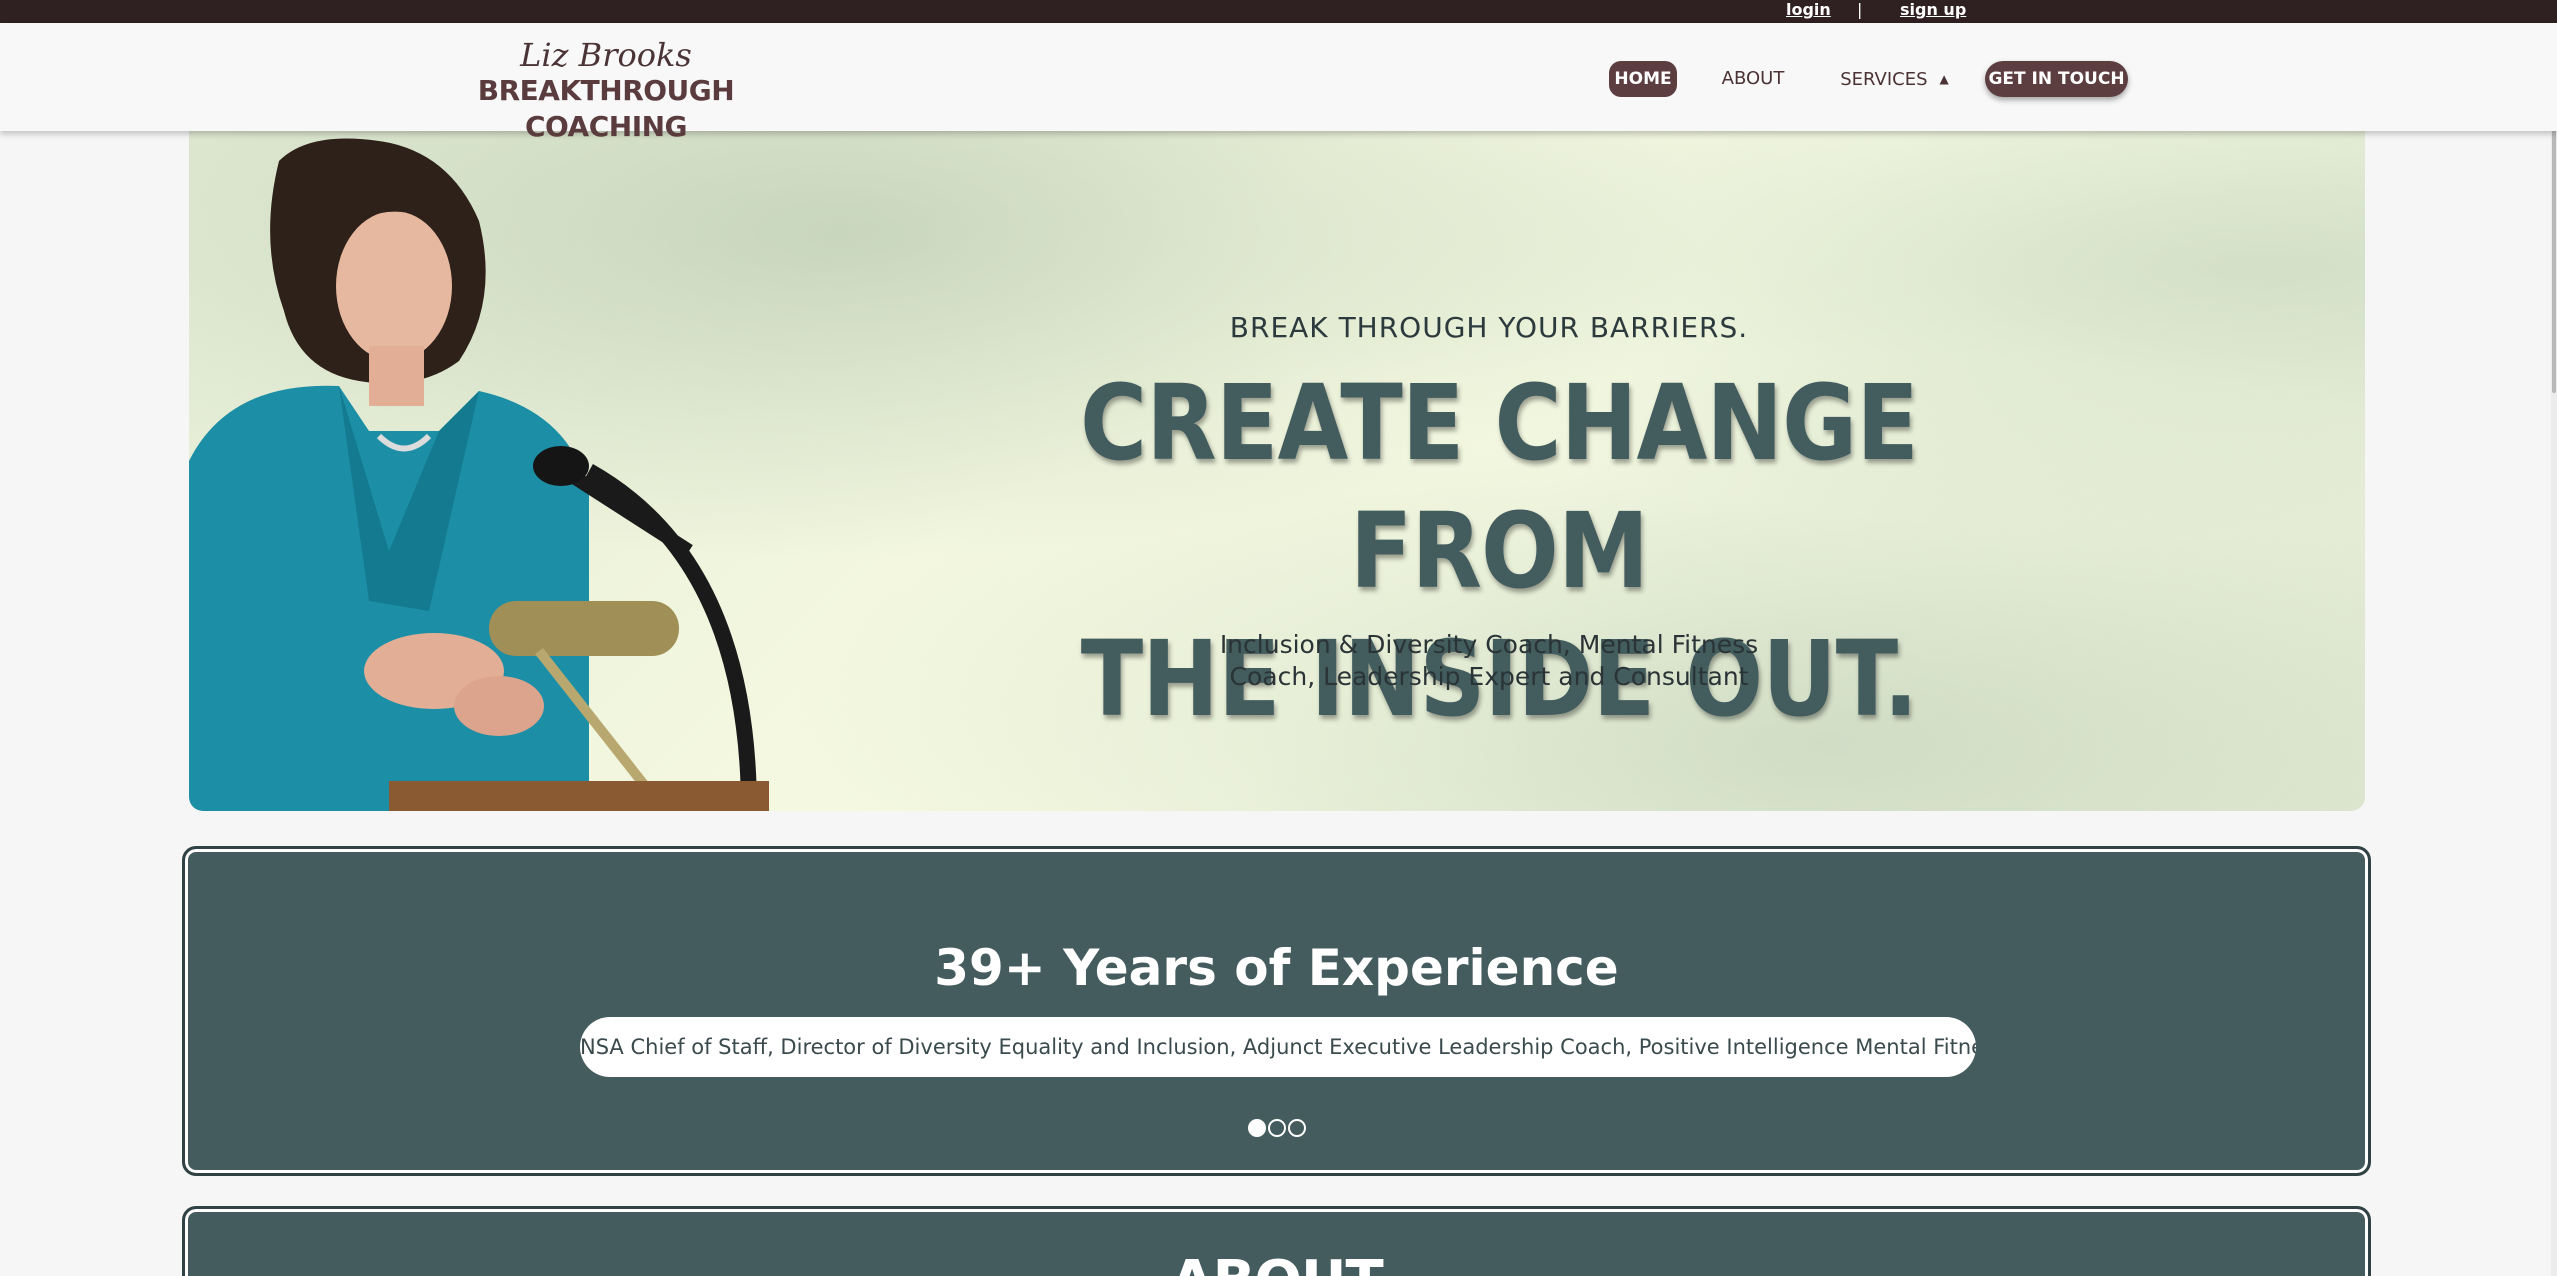 This screenshot has width=2557, height=1276. Describe the element at coordinates (606, 55) in the screenshot. I see `brand-name-script: Liz Brooks` at that location.